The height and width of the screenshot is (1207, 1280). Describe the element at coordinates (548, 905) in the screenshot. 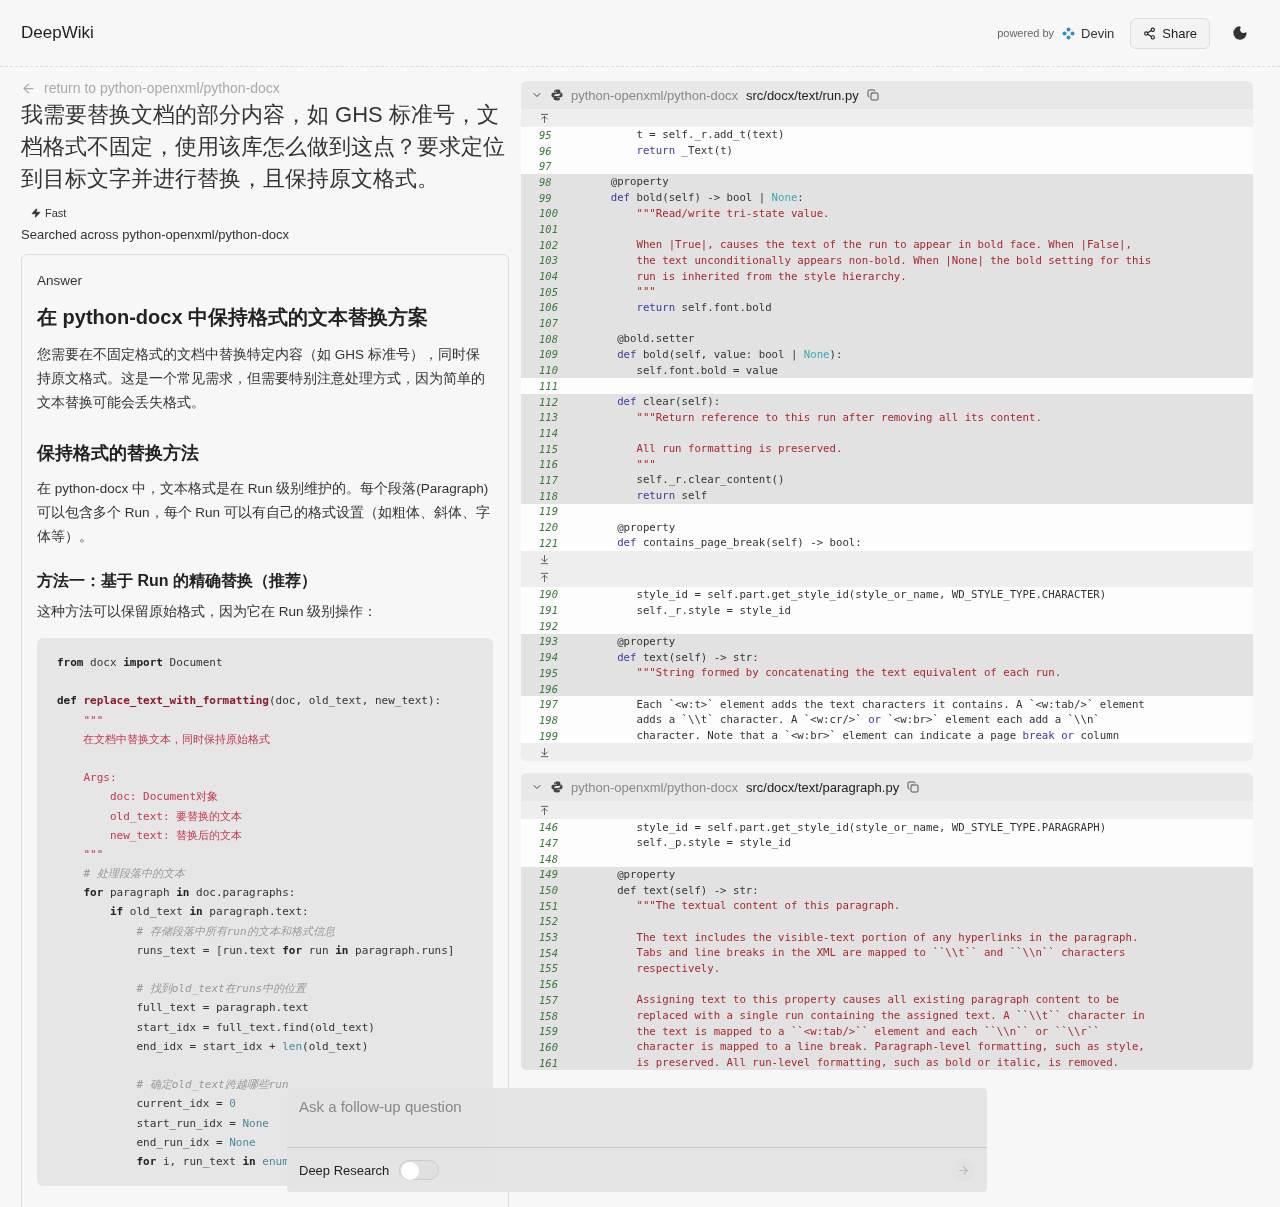

I see `line-number: 151` at that location.